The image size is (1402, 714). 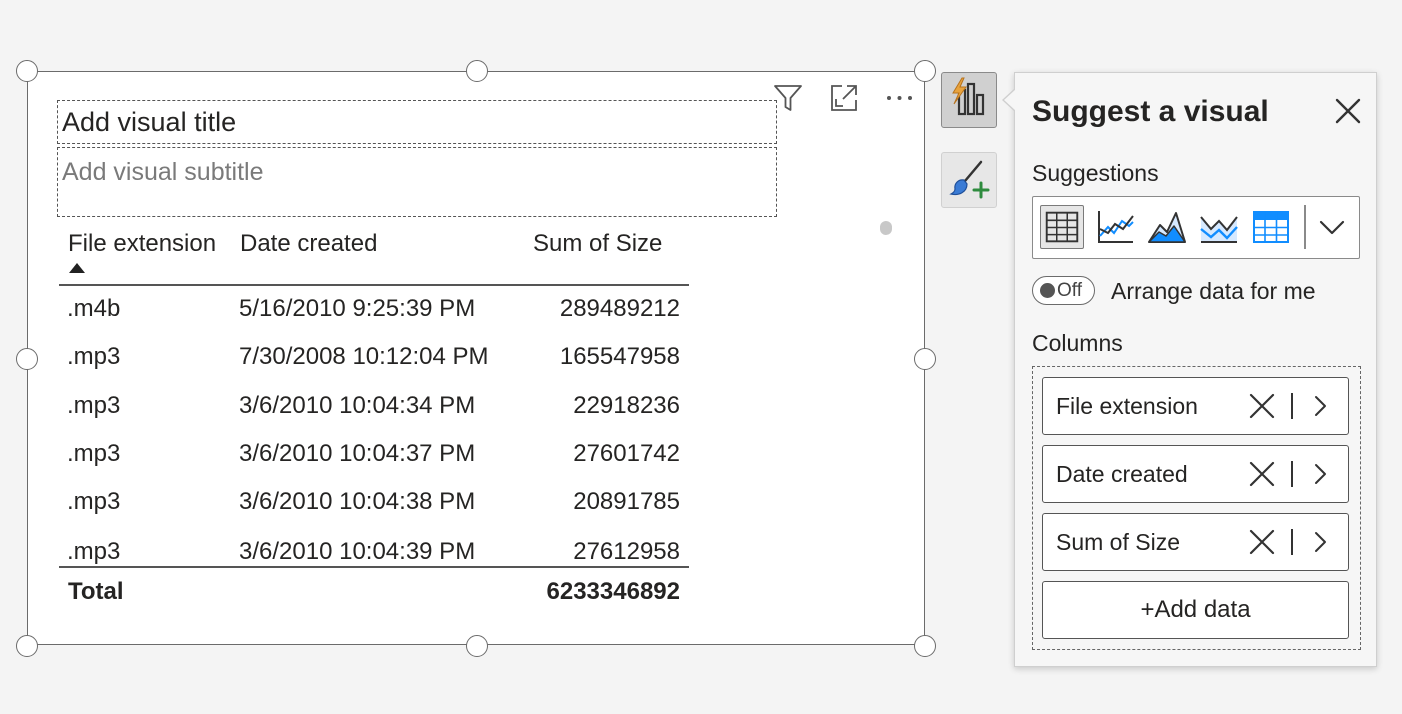 What do you see at coordinates (1195, 610) in the screenshot?
I see `add-data-button: +Add data` at bounding box center [1195, 610].